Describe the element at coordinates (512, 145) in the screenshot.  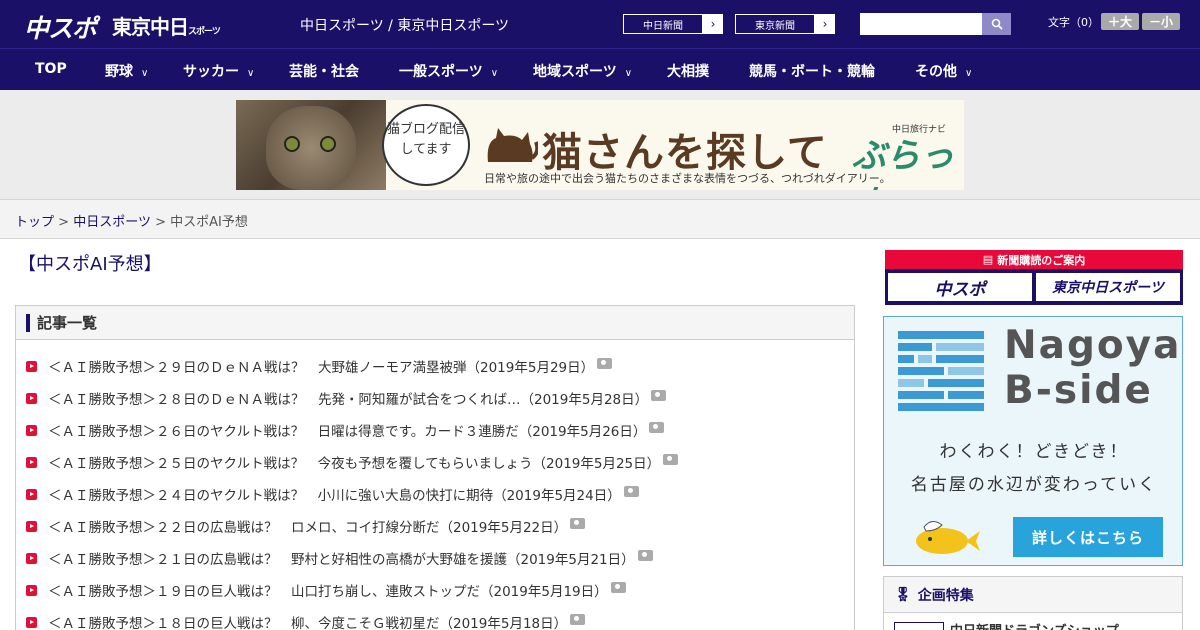
I see `cat-silhouette-icon` at that location.